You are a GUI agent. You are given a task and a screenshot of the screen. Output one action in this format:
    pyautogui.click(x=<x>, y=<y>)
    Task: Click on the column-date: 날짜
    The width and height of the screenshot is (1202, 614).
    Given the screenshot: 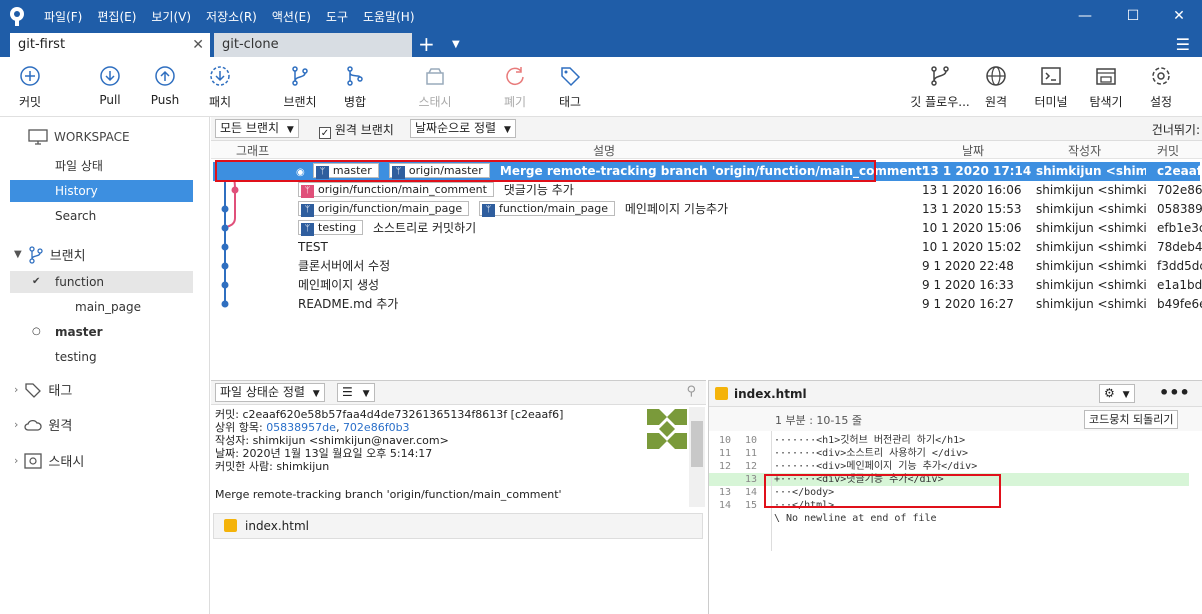 What is the action you would take?
    pyautogui.click(x=973, y=150)
    